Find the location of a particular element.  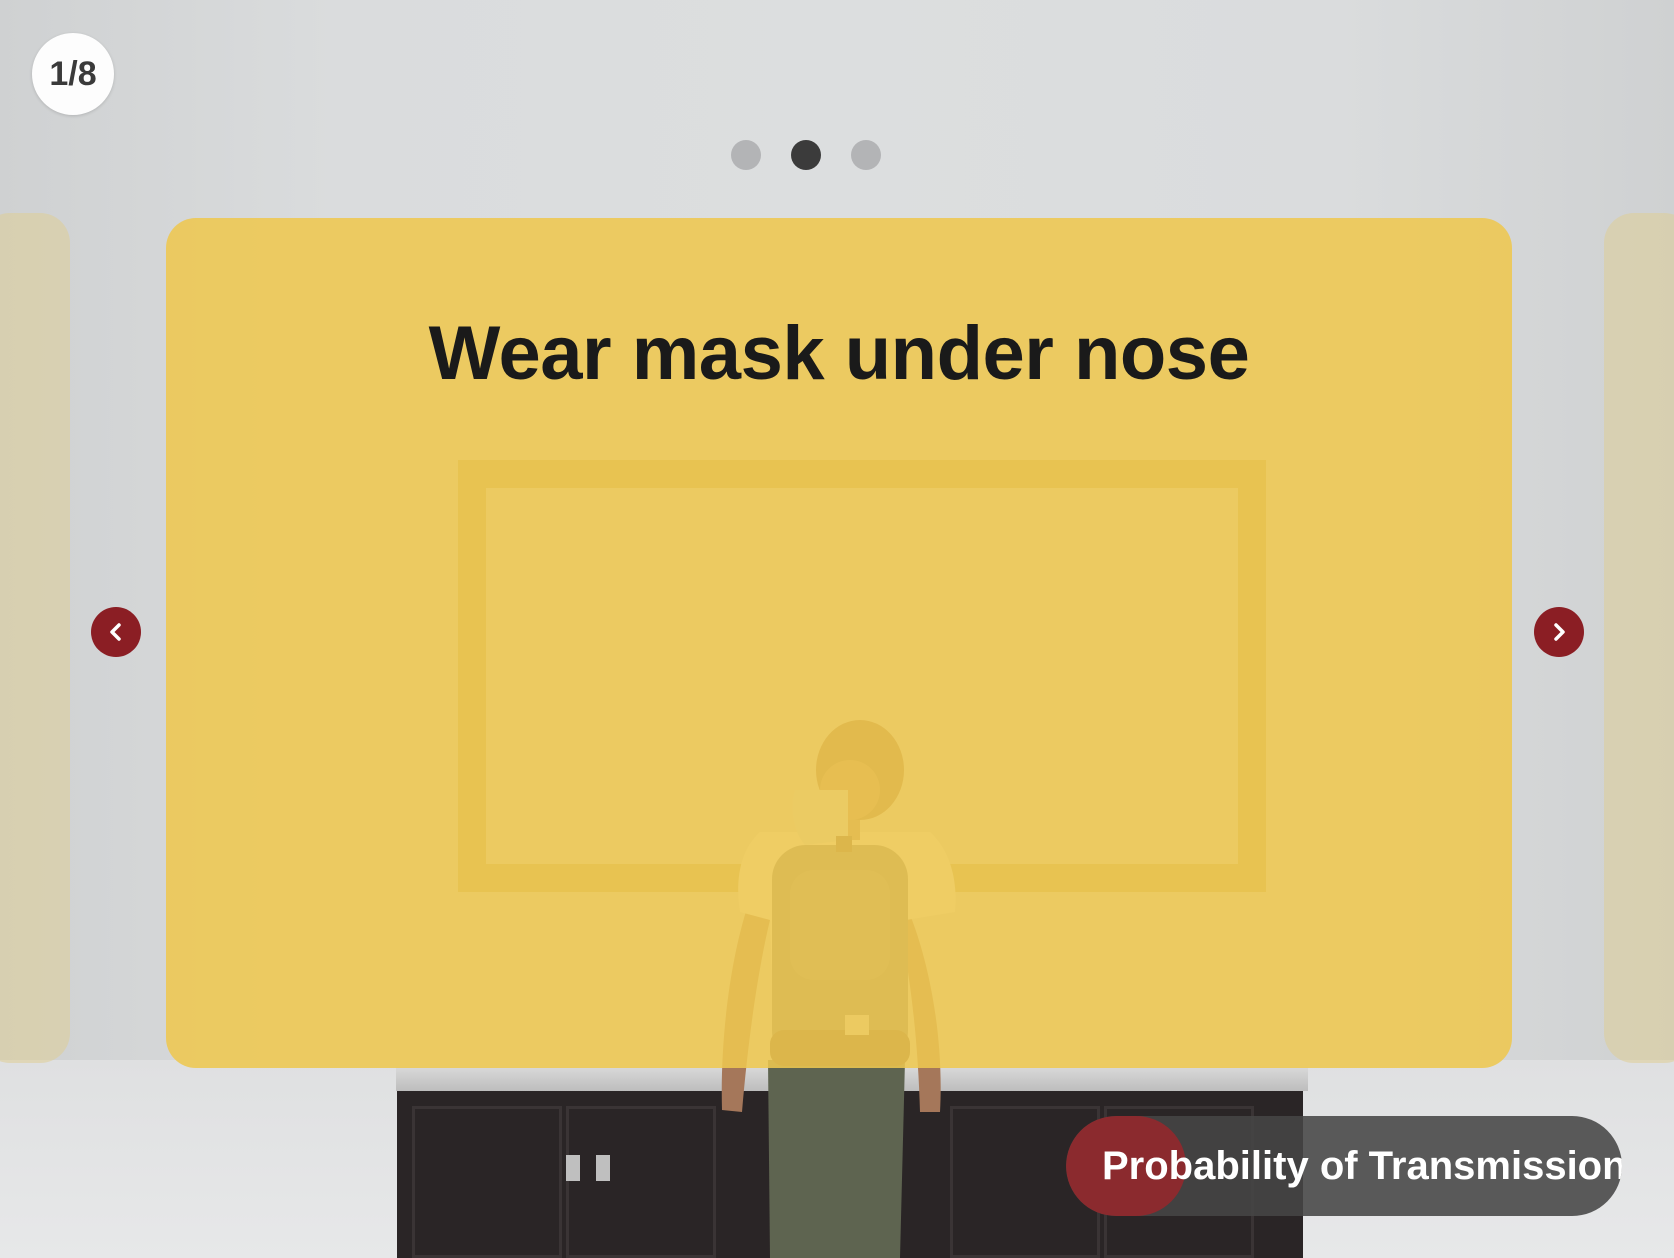

chevron-right-icon is located at coordinates (1559, 632).